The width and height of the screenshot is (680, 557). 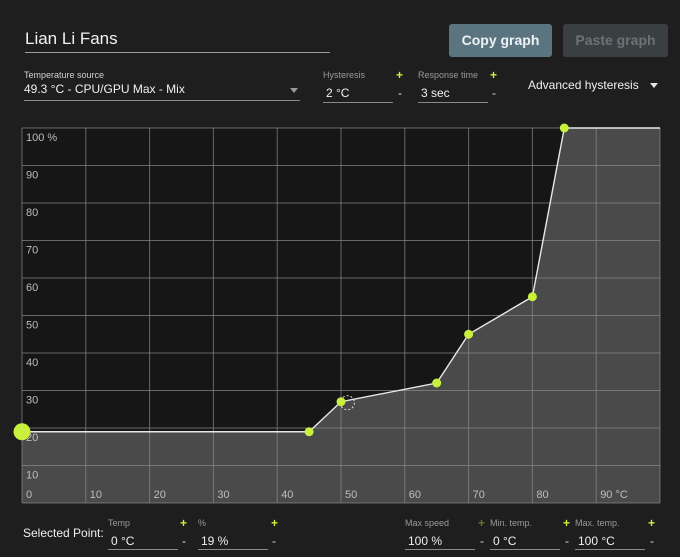 I want to click on max-temp-minus-button: -, so click(x=652, y=541).